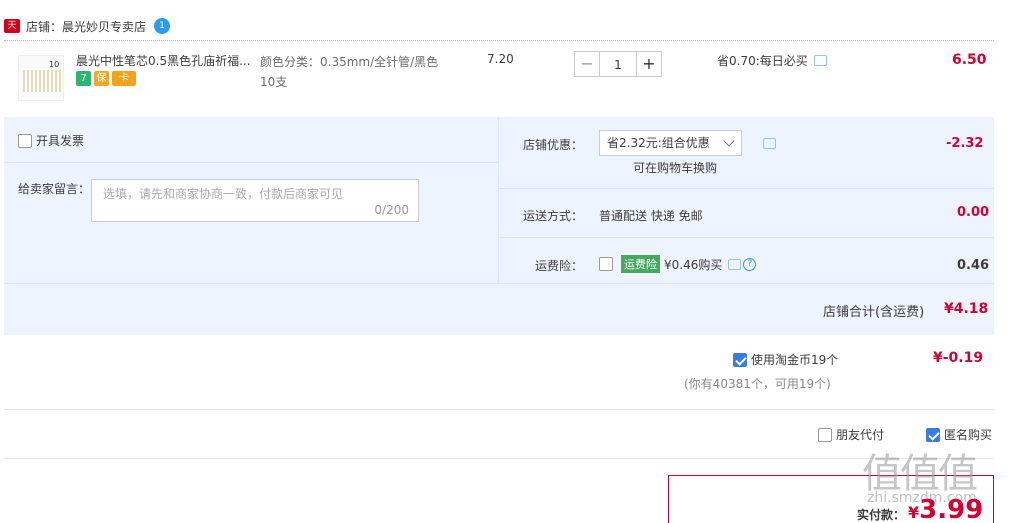  What do you see at coordinates (101, 78) in the screenshot?
I see `guarantee-icon: 保` at bounding box center [101, 78].